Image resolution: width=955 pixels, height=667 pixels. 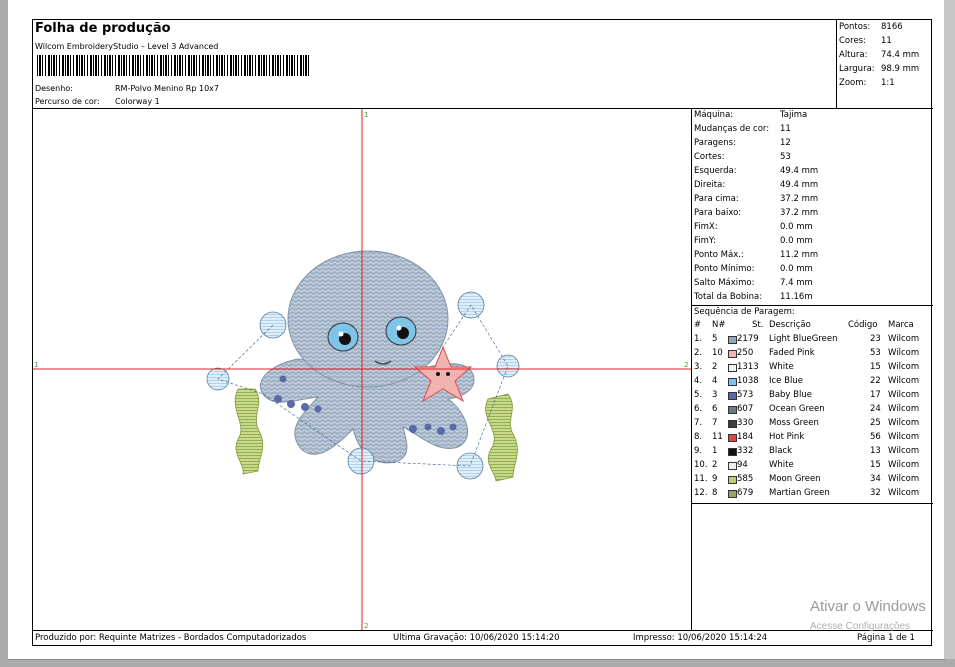 I want to click on colorway-value: Colorway 1, so click(x=137, y=101).